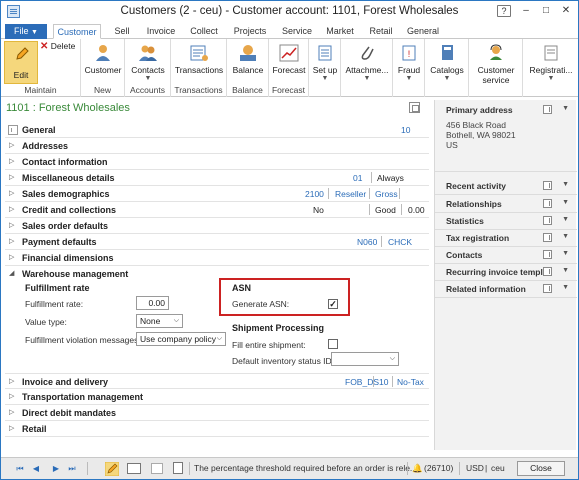 The width and height of the screenshot is (579, 480). Describe the element at coordinates (217, 429) in the screenshot. I see `fasttab-retail: ▷ Retail` at that location.